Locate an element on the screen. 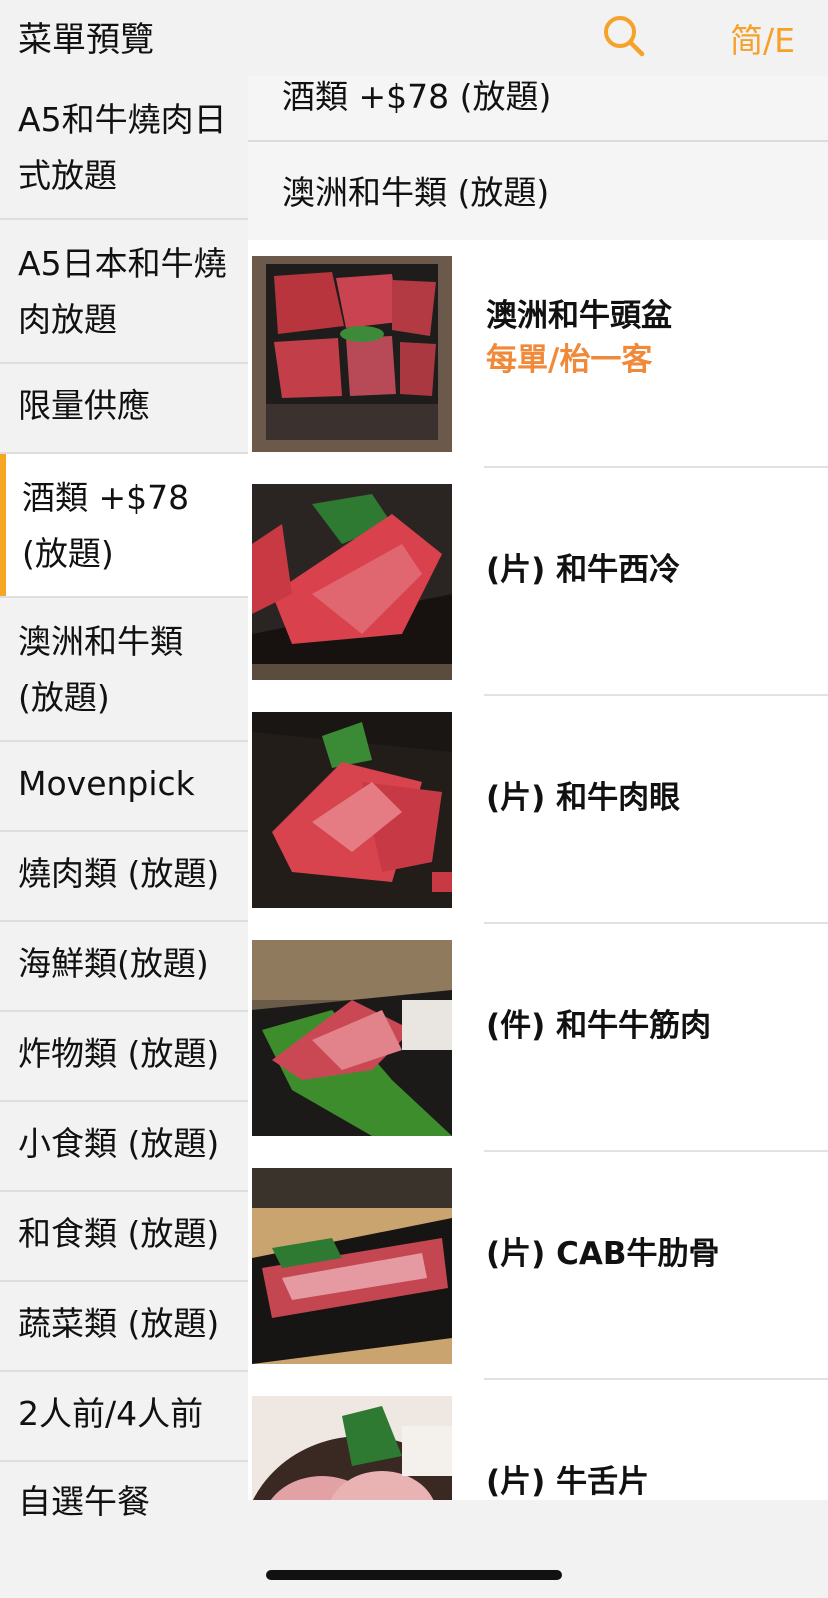 This screenshot has height=1598, width=828. menu-item-name: (件) 和牛牛筋肉 is located at coordinates (599, 1026).